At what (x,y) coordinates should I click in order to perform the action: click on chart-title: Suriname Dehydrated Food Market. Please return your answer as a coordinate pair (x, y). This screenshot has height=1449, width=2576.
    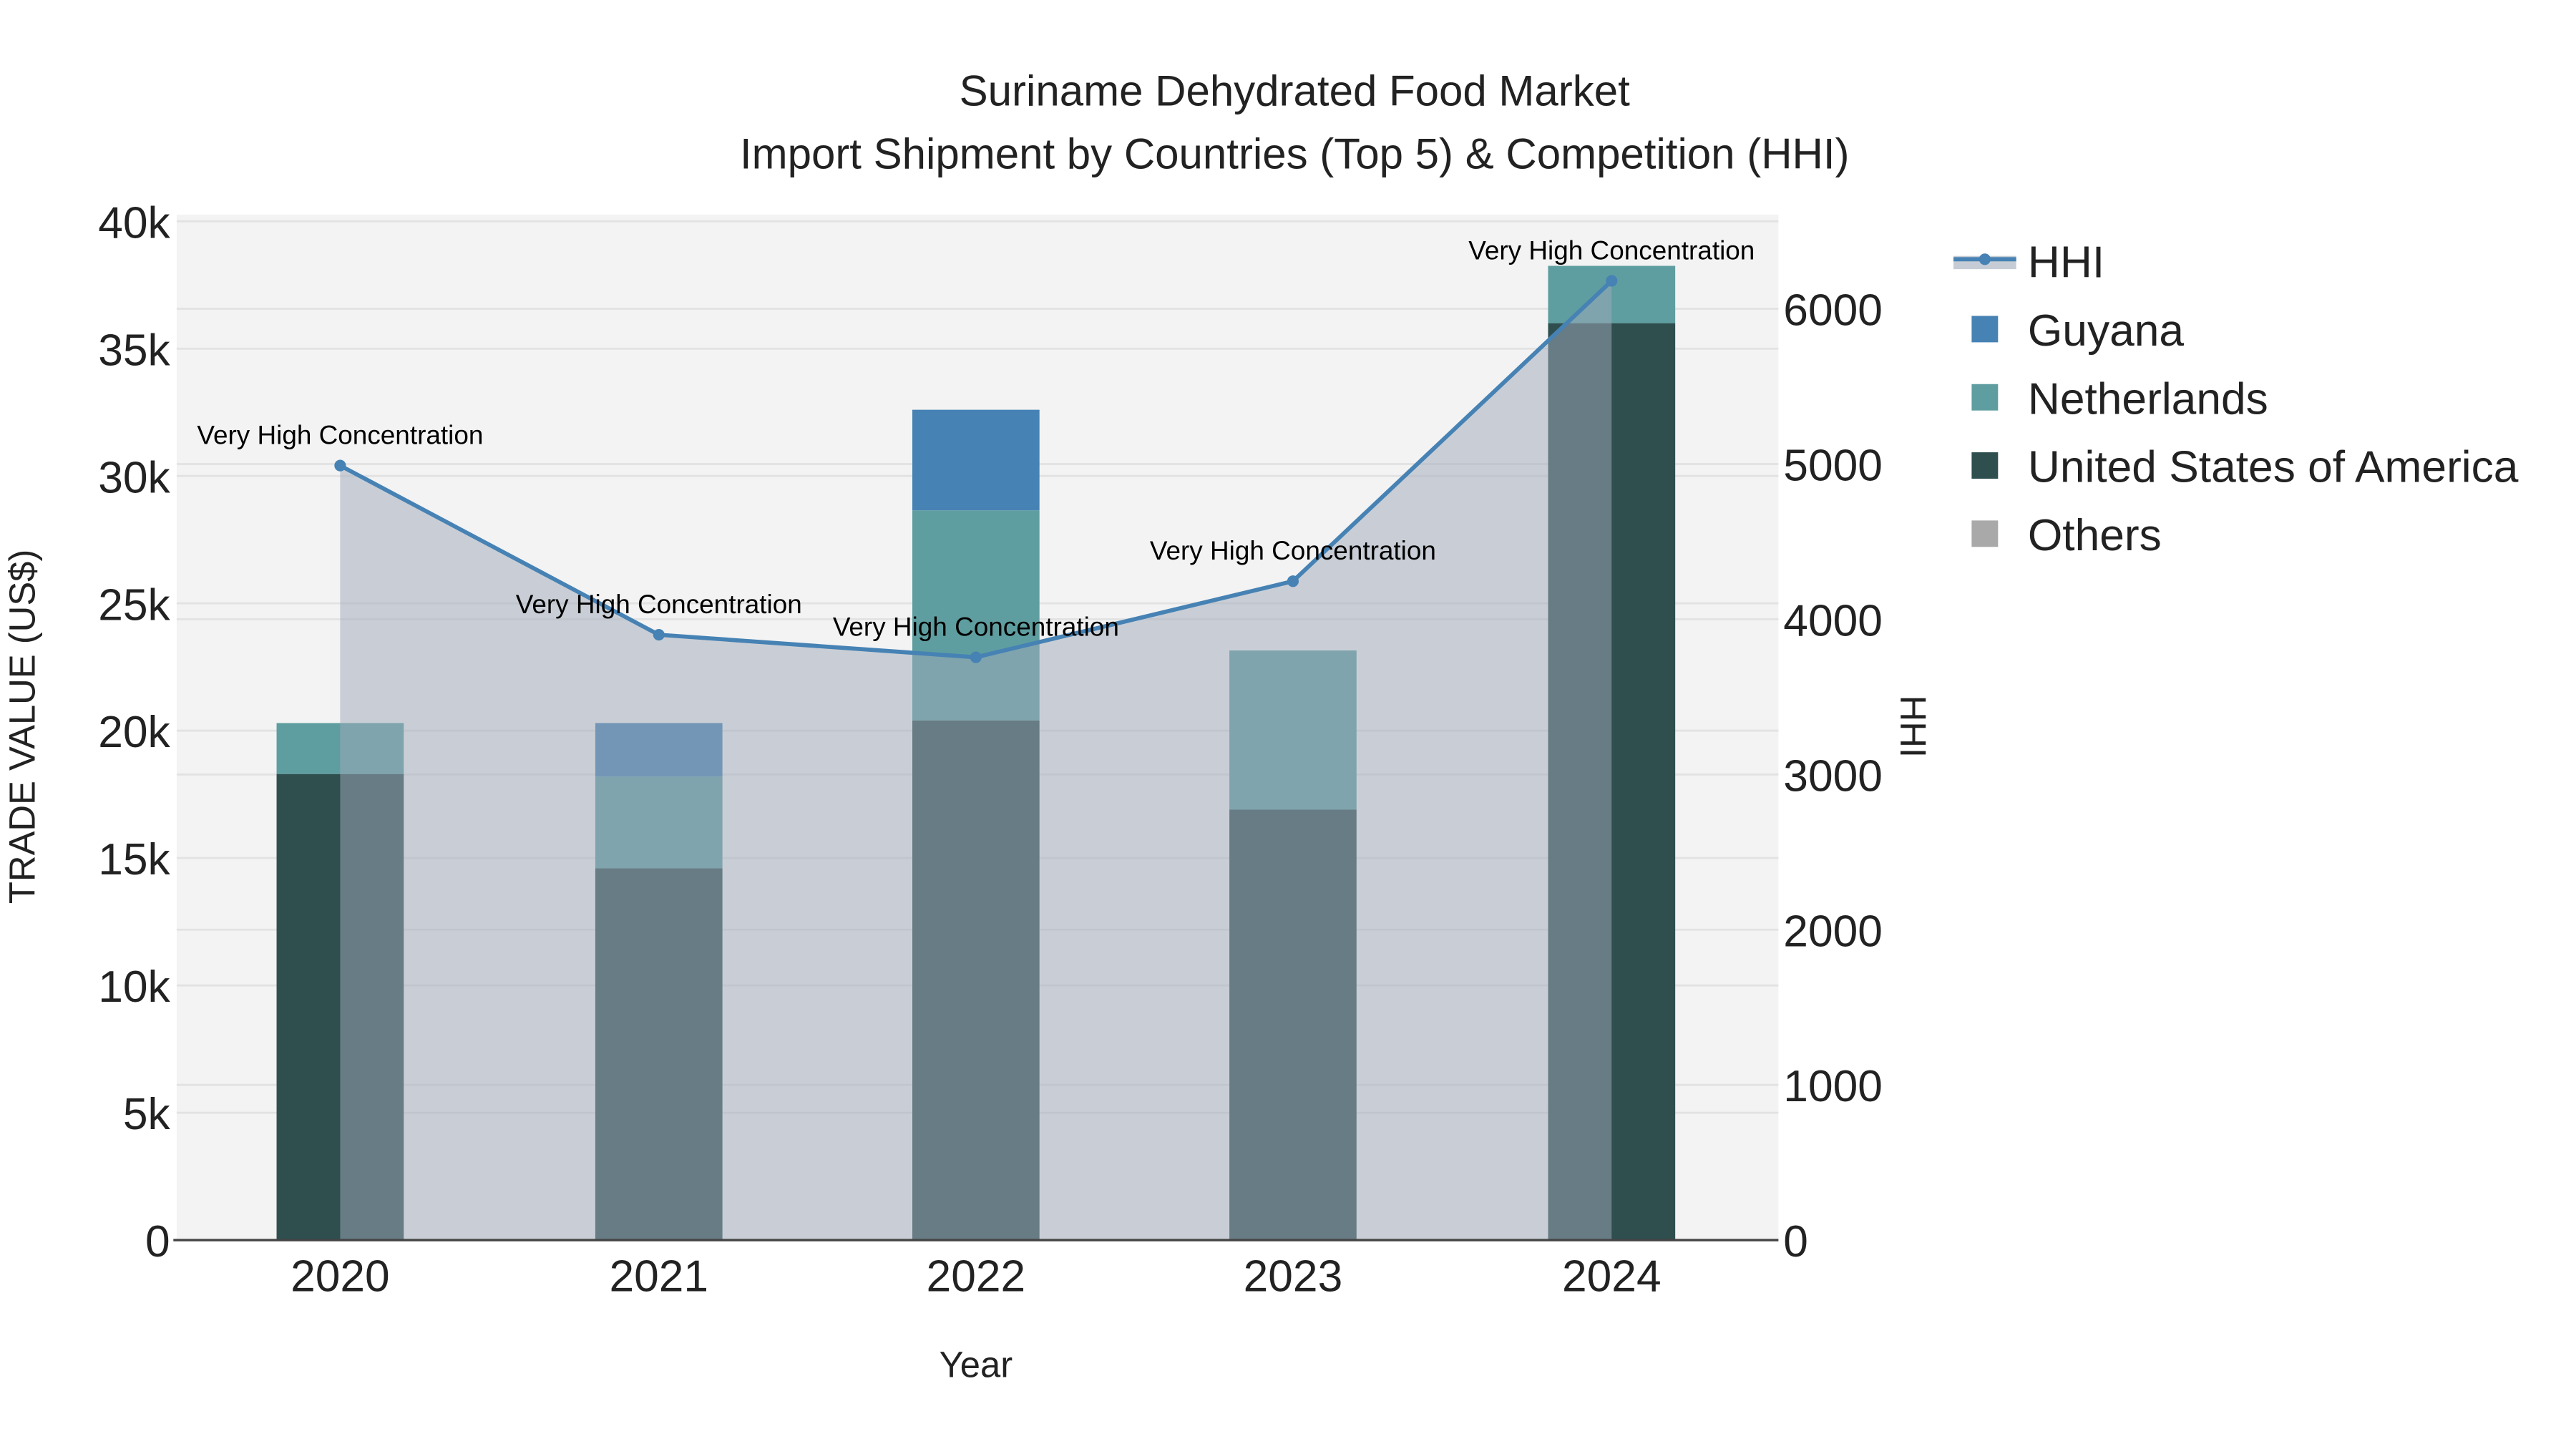
    Looking at the image, I should click on (1295, 91).